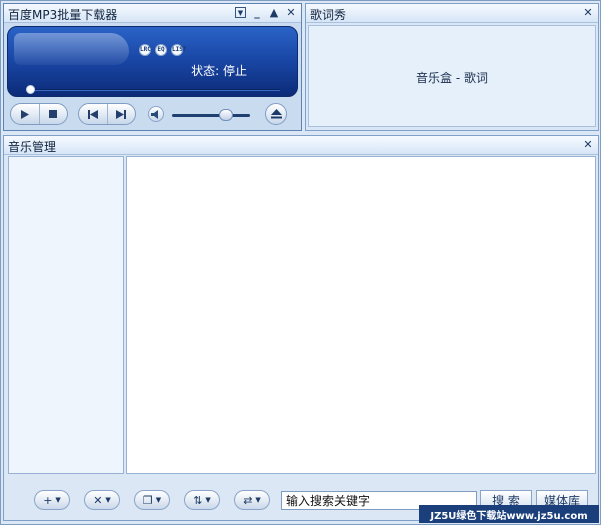 This screenshot has width=601, height=525. What do you see at coordinates (291, 12) in the screenshot?
I see `close-button: ✕` at bounding box center [291, 12].